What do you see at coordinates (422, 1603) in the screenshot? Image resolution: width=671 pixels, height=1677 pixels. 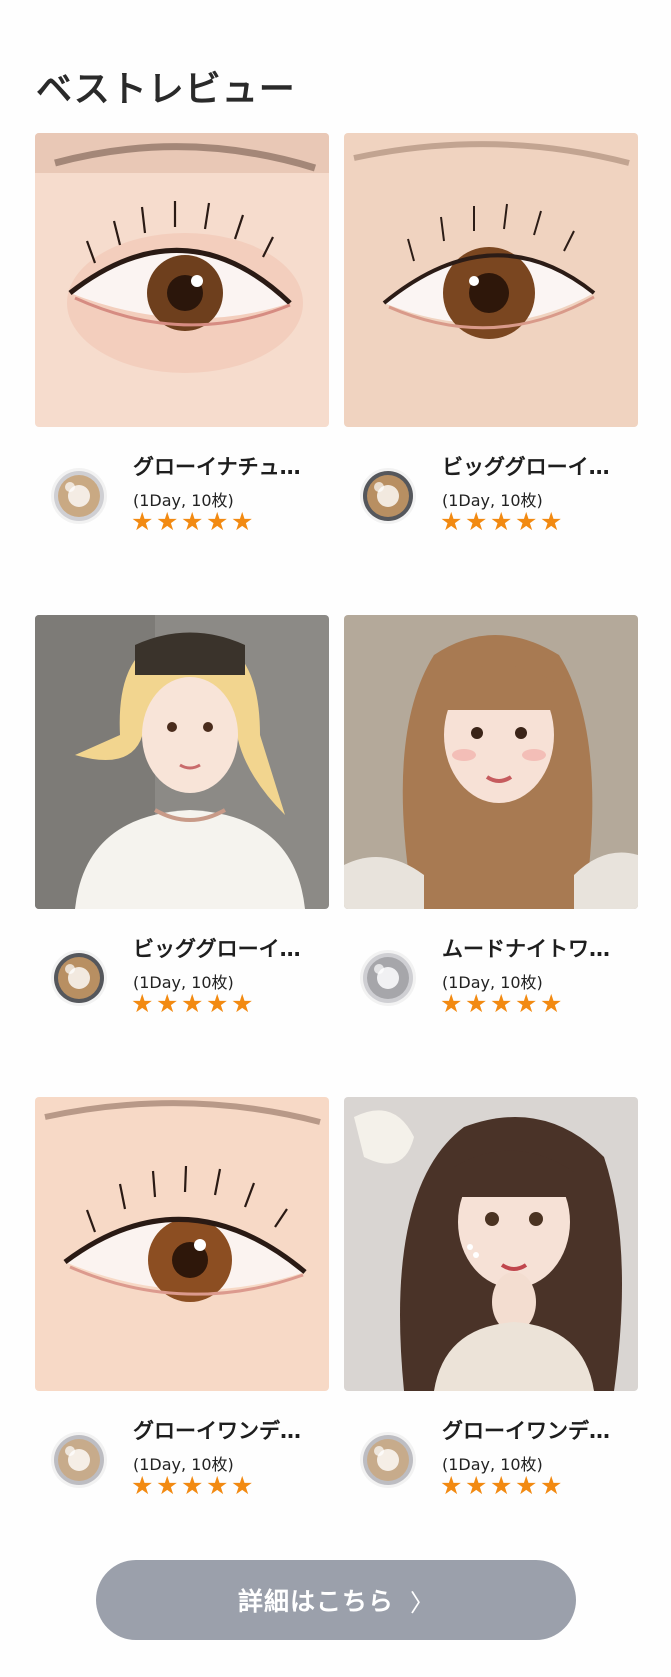 I see `chevron-right-icon: 〉` at bounding box center [422, 1603].